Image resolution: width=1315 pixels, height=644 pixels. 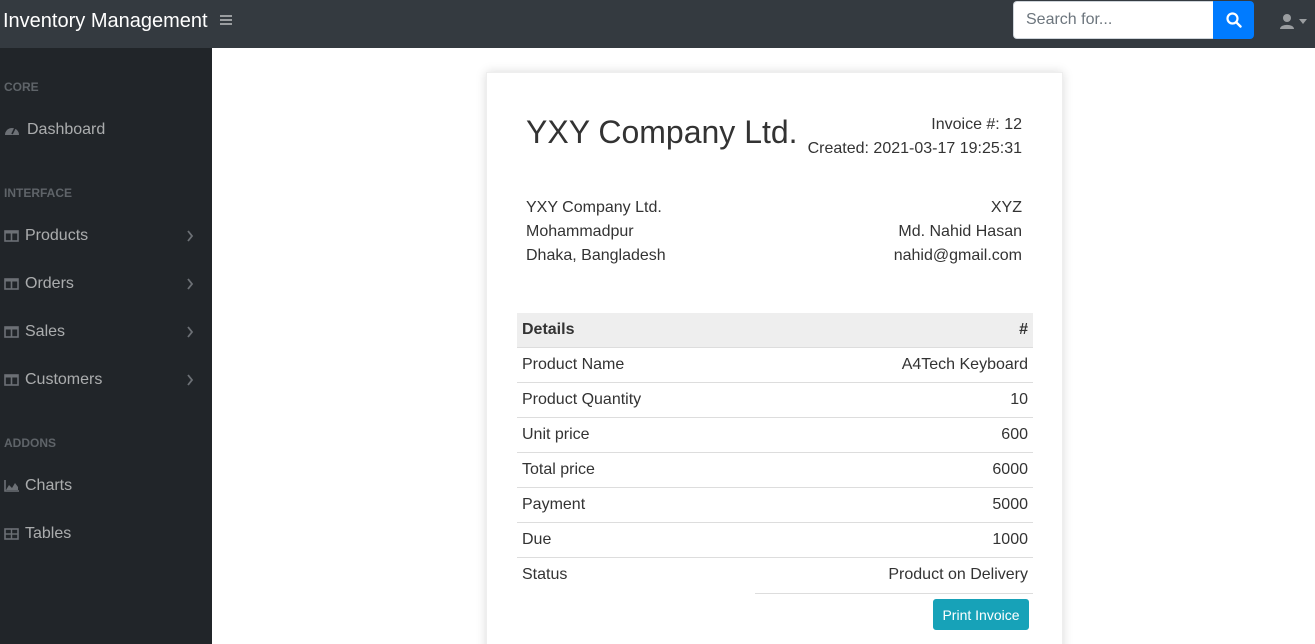 I want to click on caret-down-icon, so click(x=1303, y=21).